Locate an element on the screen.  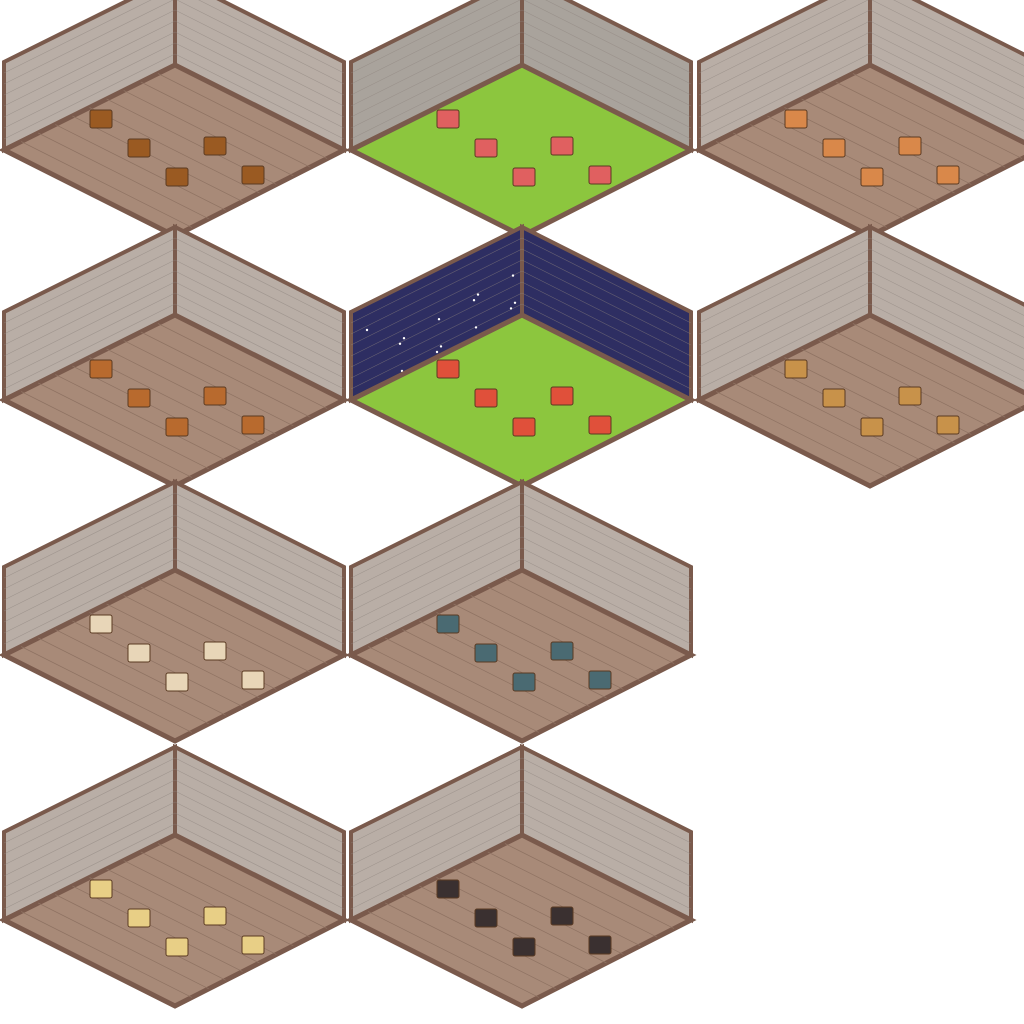
room-piano-room is located at coordinates (175, 356).